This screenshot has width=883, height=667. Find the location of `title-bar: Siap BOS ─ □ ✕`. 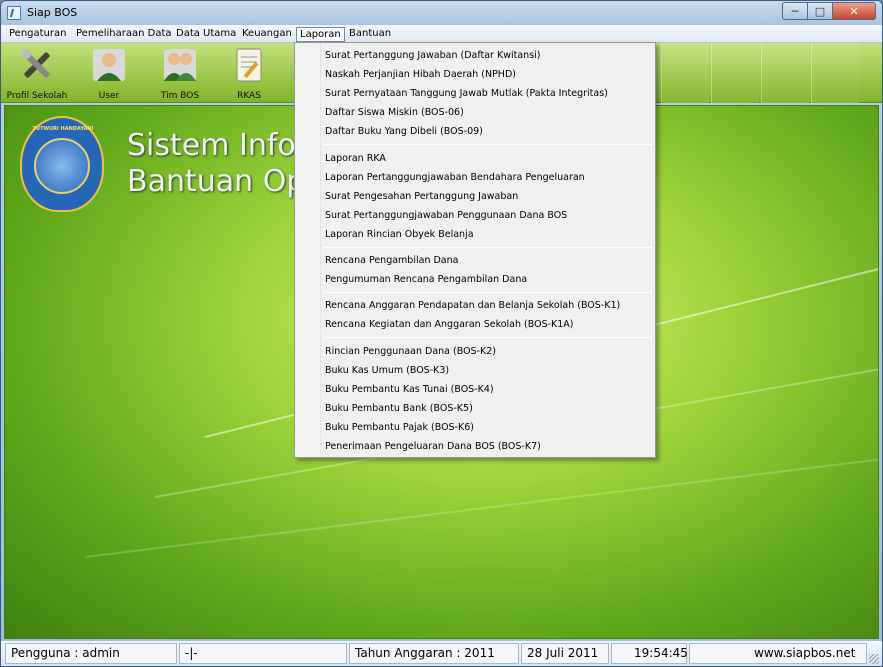

title-bar: Siap BOS ─ □ ✕ is located at coordinates (441, 13).